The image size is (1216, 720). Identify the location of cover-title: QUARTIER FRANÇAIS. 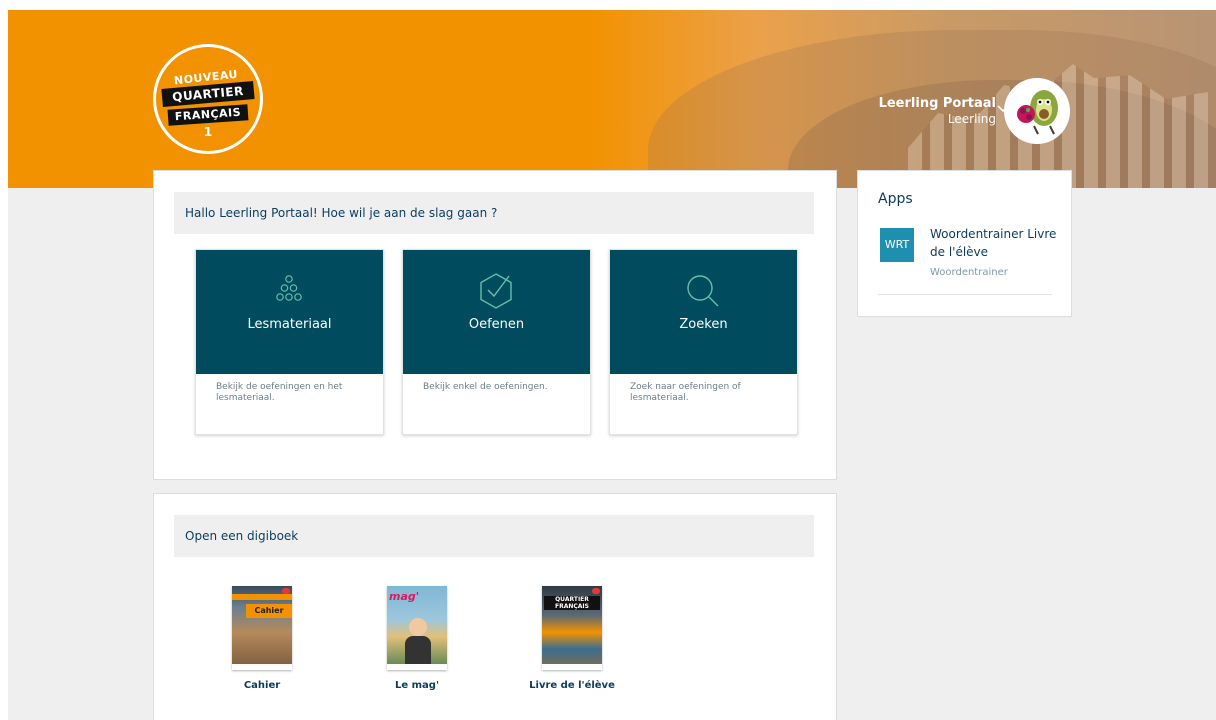
(572, 603).